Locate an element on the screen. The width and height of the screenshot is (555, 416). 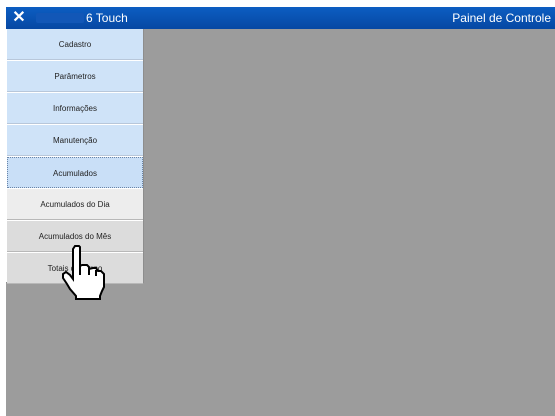
redacted-title-block is located at coordinates (60, 18).